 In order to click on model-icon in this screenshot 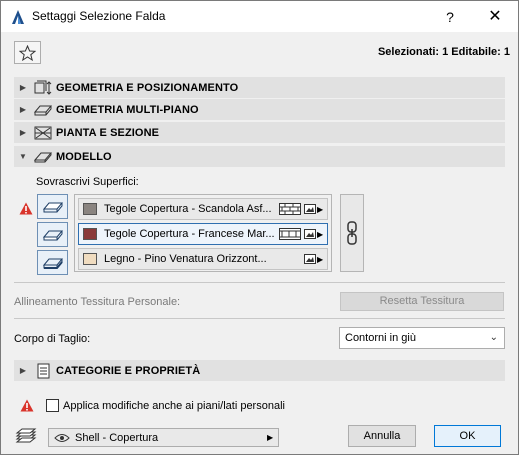, I will do `click(43, 157)`.